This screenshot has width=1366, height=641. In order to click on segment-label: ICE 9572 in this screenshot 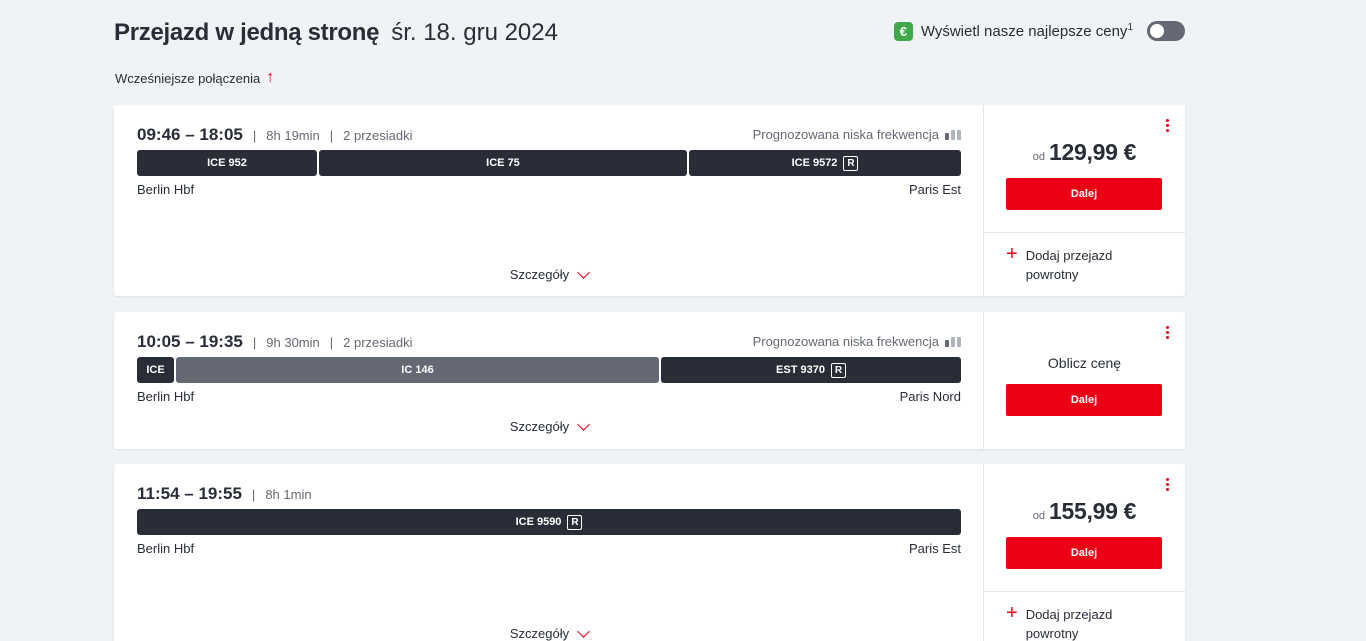, I will do `click(814, 163)`.